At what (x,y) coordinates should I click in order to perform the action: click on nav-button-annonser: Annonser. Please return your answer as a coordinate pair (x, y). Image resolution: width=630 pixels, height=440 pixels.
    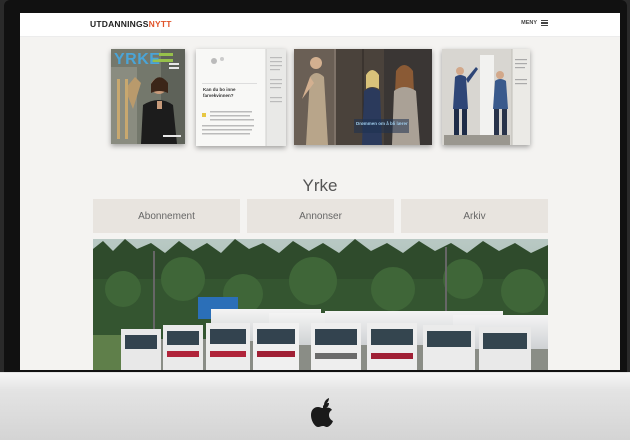
    Looking at the image, I should click on (320, 216).